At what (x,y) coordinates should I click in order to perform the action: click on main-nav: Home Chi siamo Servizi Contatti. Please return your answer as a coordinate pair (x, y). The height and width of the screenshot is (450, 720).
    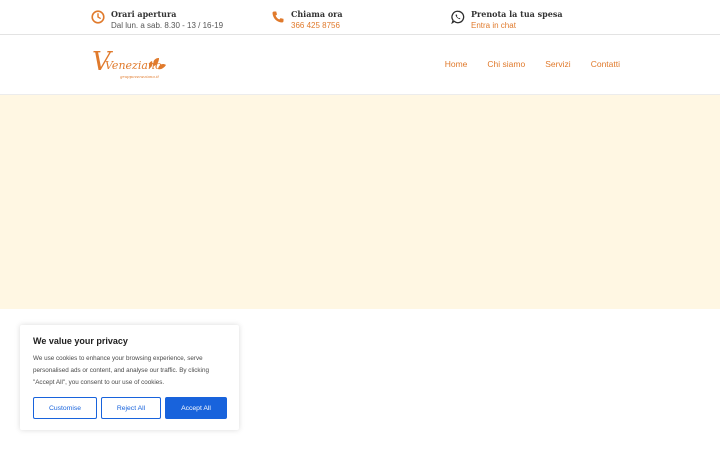
    Looking at the image, I should click on (532, 64).